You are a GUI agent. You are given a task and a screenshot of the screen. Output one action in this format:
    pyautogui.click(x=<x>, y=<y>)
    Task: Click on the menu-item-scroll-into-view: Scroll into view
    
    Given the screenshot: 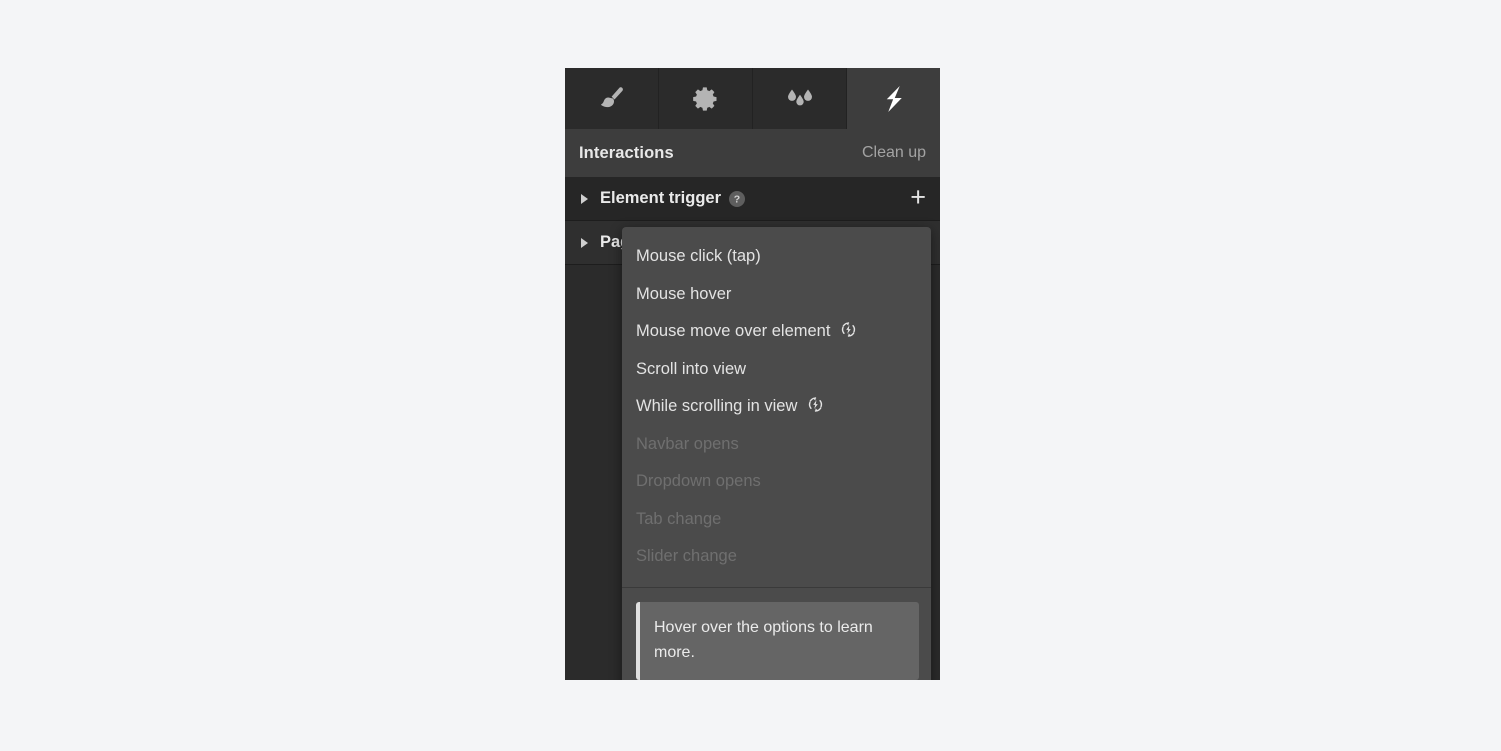 What is the action you would take?
    pyautogui.click(x=776, y=370)
    